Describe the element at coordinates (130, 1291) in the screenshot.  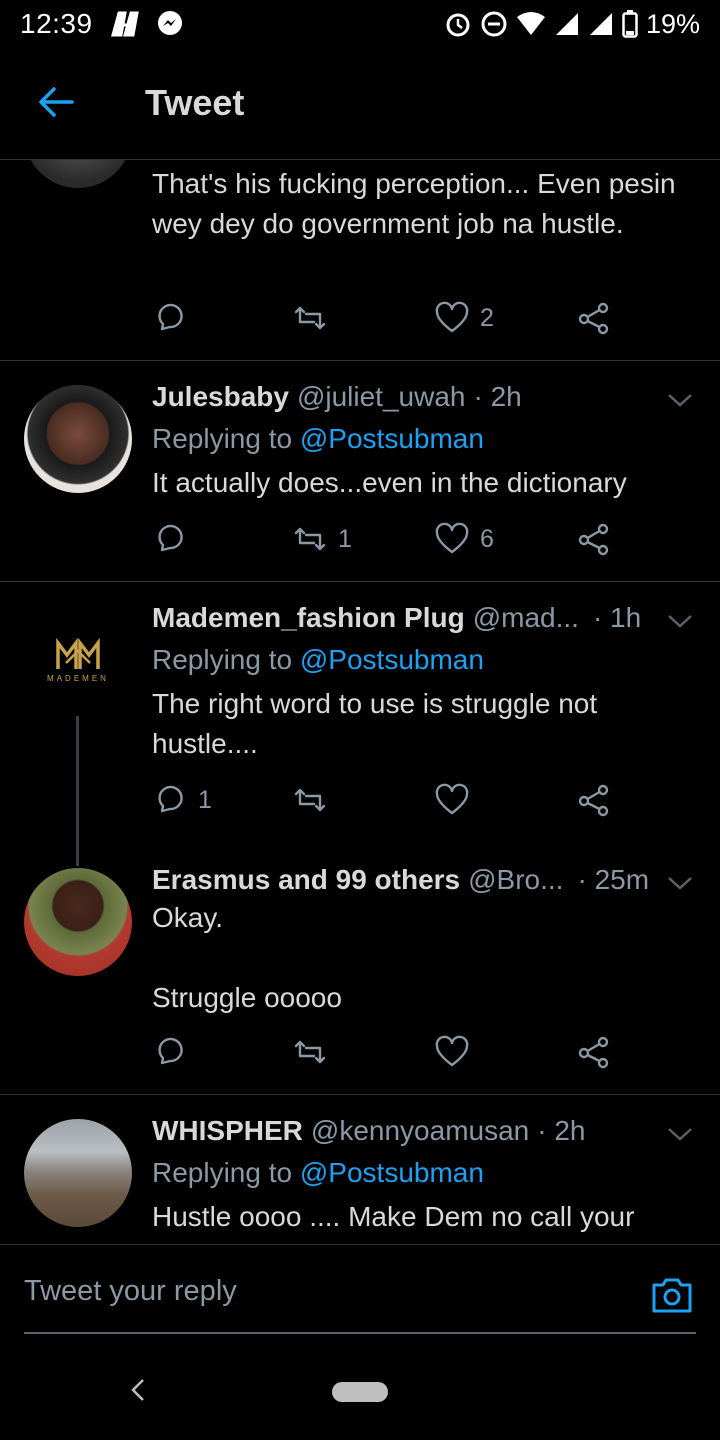
I see `reply-input: Tweet your reply` at that location.